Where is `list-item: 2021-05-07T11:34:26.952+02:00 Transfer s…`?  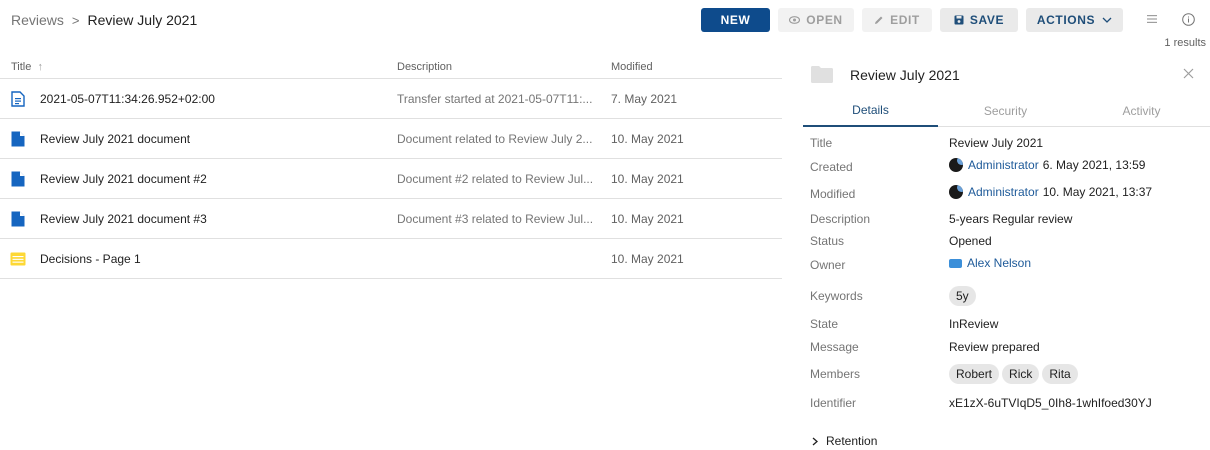 list-item: 2021-05-07T11:34:26.952+02:00 Transfer s… is located at coordinates (391, 99).